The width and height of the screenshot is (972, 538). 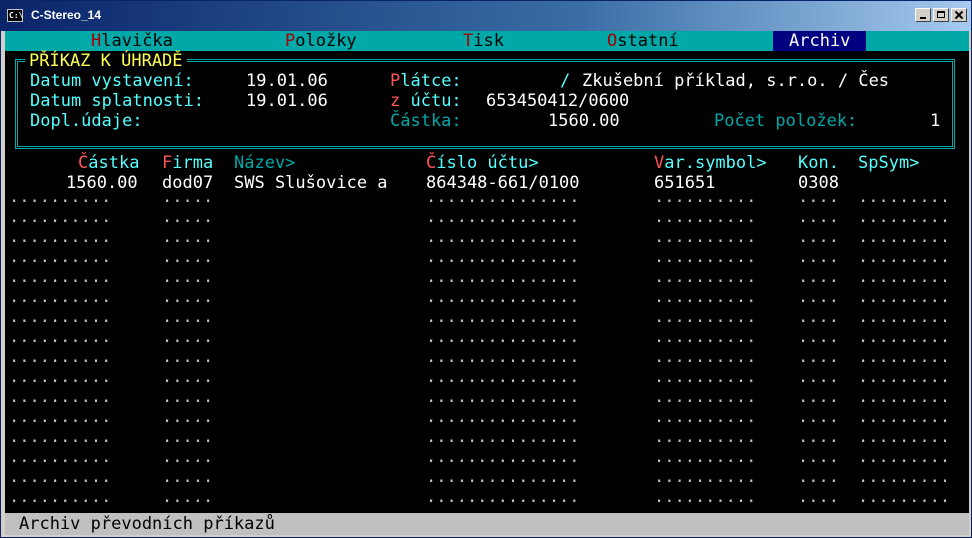 What do you see at coordinates (264, 163) in the screenshot?
I see `col-header-nazev: Název>` at bounding box center [264, 163].